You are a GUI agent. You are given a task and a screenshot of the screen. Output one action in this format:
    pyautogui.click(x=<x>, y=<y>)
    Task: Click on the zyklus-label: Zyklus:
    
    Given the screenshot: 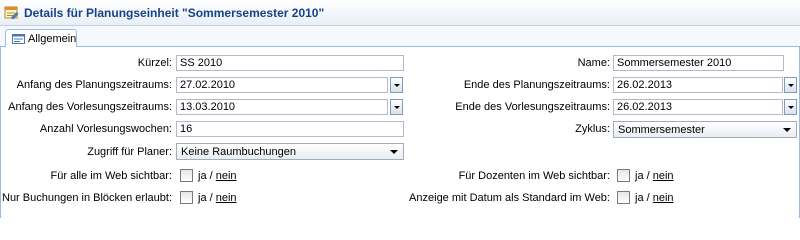 What is the action you would take?
    pyautogui.click(x=592, y=129)
    